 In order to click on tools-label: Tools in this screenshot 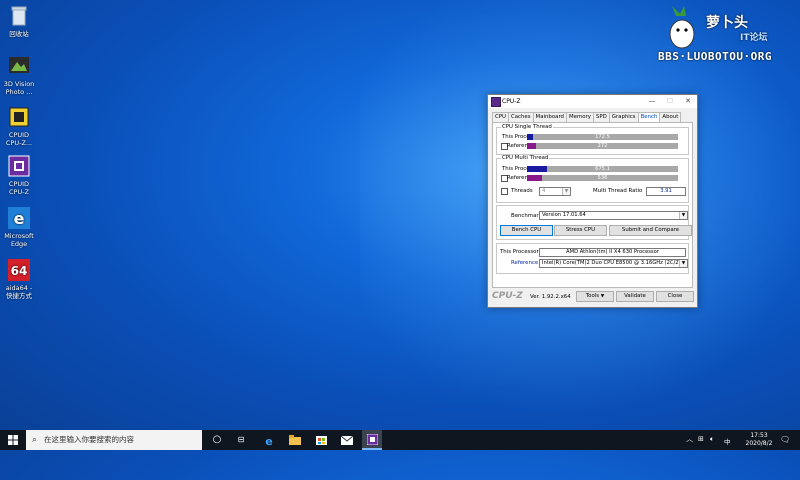, I will do `click(592, 296)`.